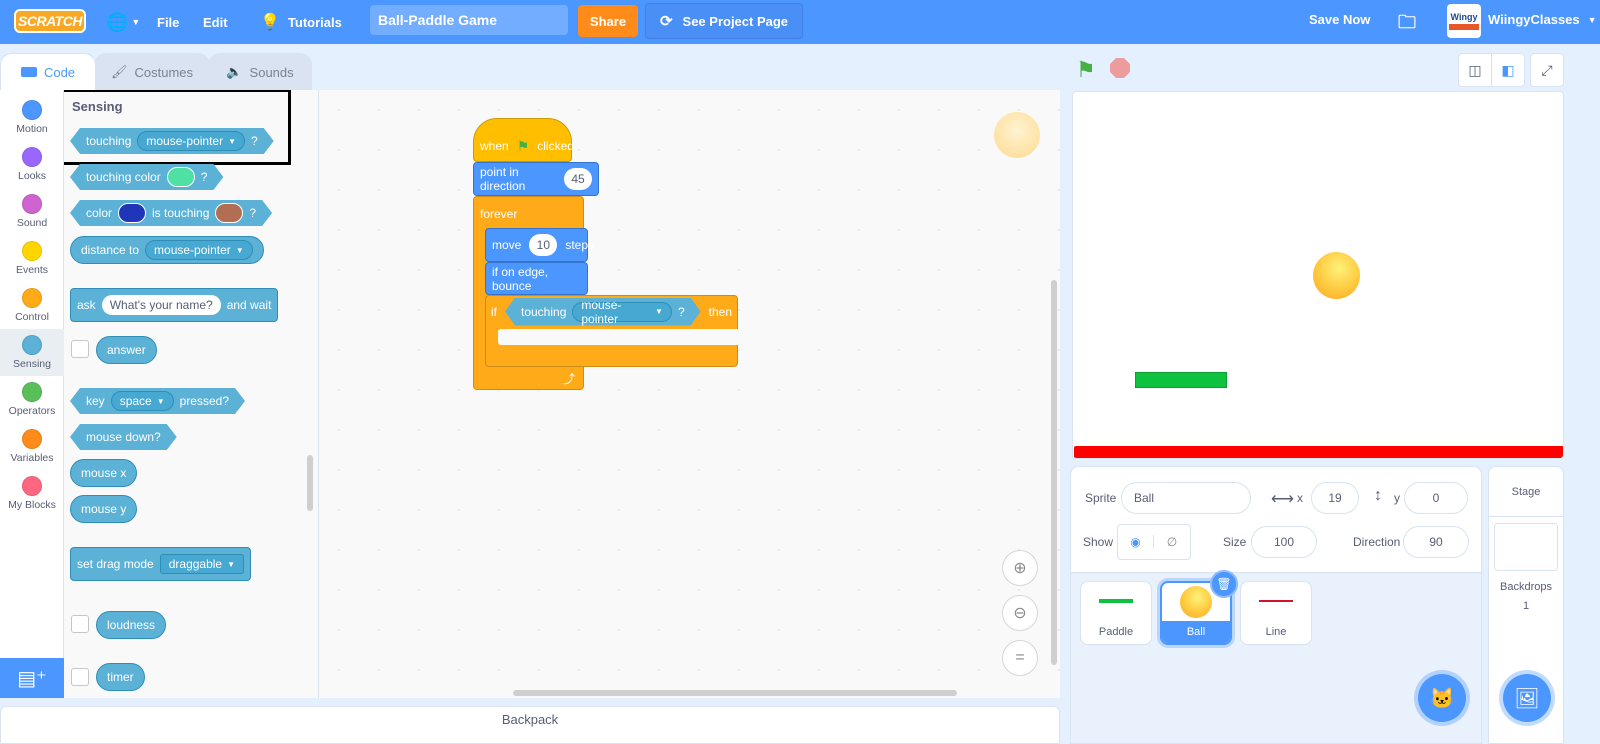 This screenshot has width=1600, height=744. What do you see at coordinates (1276, 613) in the screenshot?
I see `sprite-tile-line: Line` at bounding box center [1276, 613].